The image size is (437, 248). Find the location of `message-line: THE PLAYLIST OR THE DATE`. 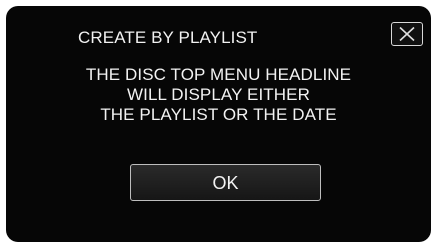

message-line: THE PLAYLIST OR THE DATE is located at coordinates (218, 114).